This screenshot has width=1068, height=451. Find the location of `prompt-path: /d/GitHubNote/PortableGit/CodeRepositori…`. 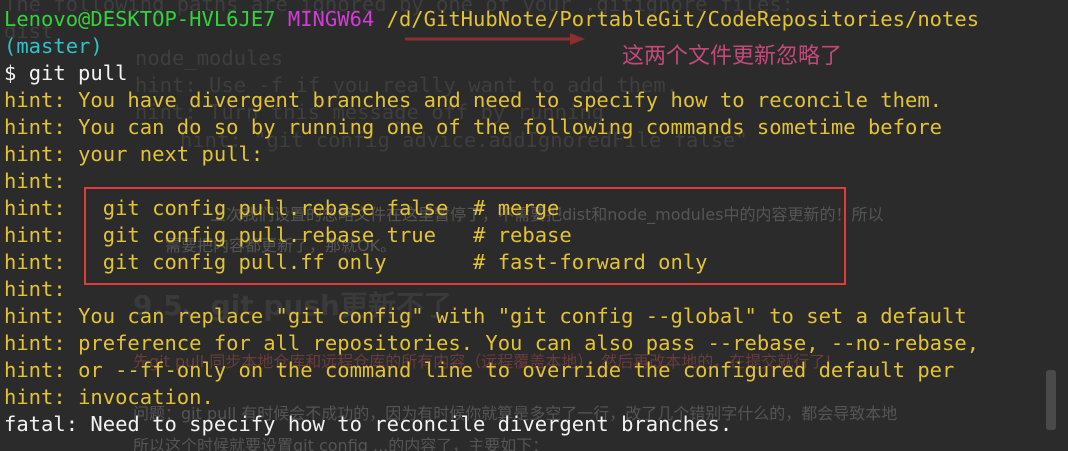

prompt-path: /d/GitHubNote/PortableGit/CodeRepositori… is located at coordinates (683, 19).